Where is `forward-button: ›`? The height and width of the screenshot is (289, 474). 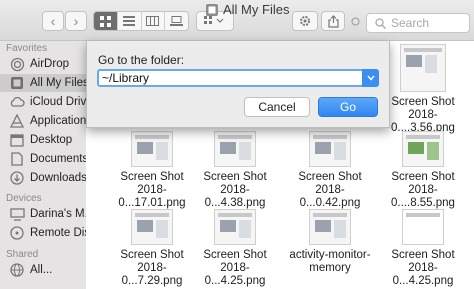
forward-button: › is located at coordinates (76, 21).